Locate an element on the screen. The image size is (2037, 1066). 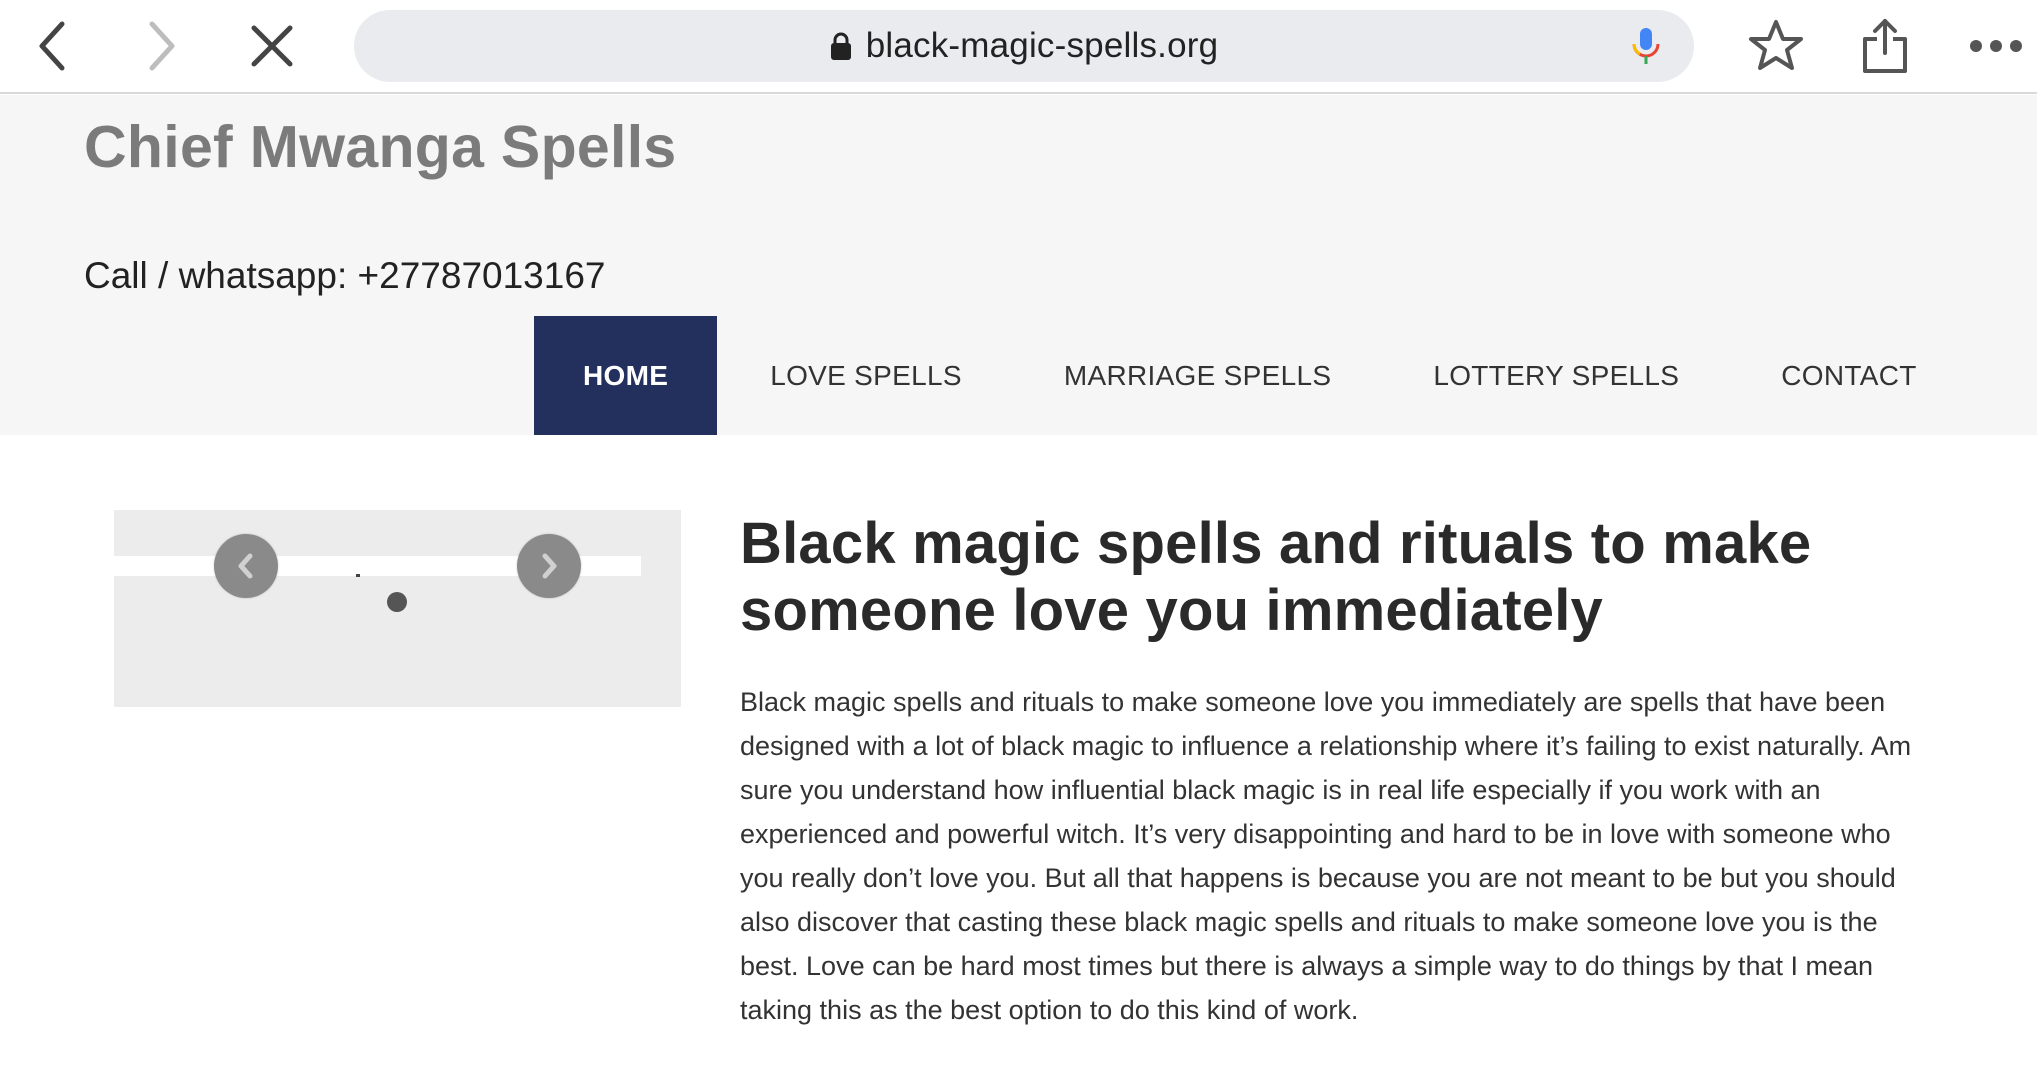
share-button is located at coordinates (1885, 46).